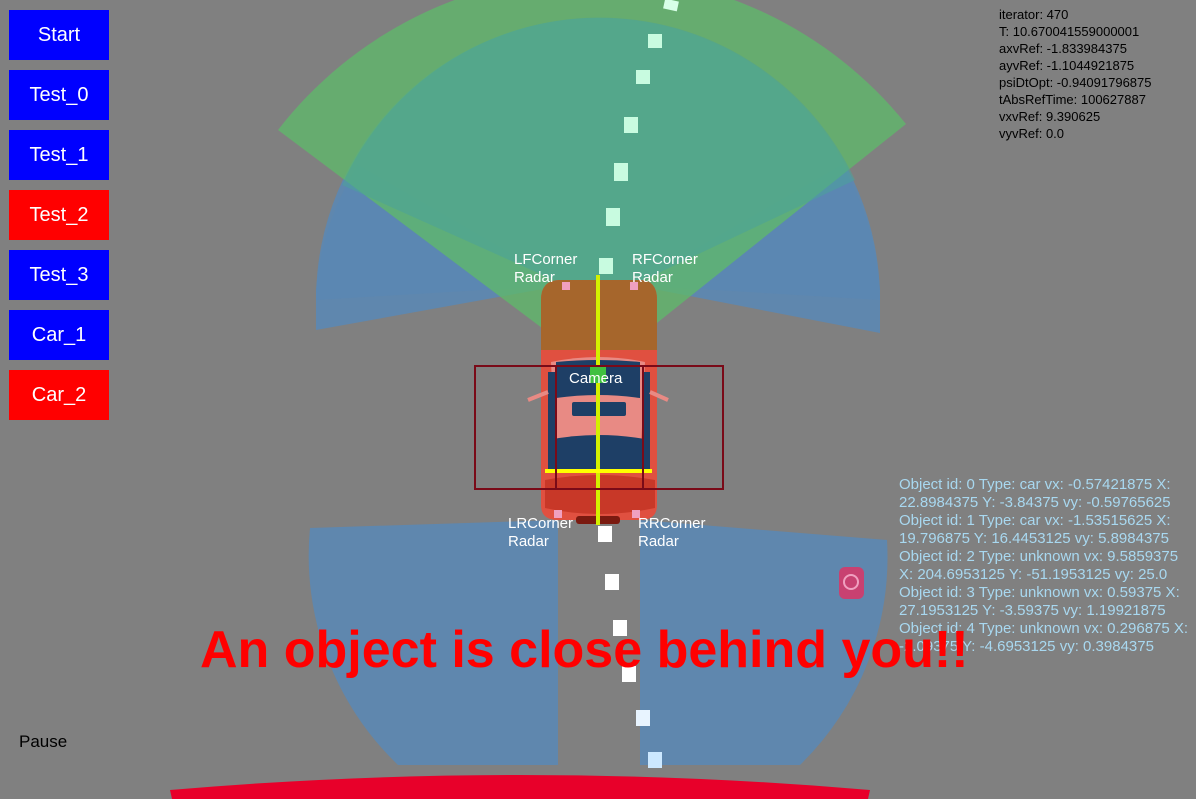 The width and height of the screenshot is (1196, 799). Describe the element at coordinates (59, 215) in the screenshot. I see `test-2-button: Test_2` at that location.